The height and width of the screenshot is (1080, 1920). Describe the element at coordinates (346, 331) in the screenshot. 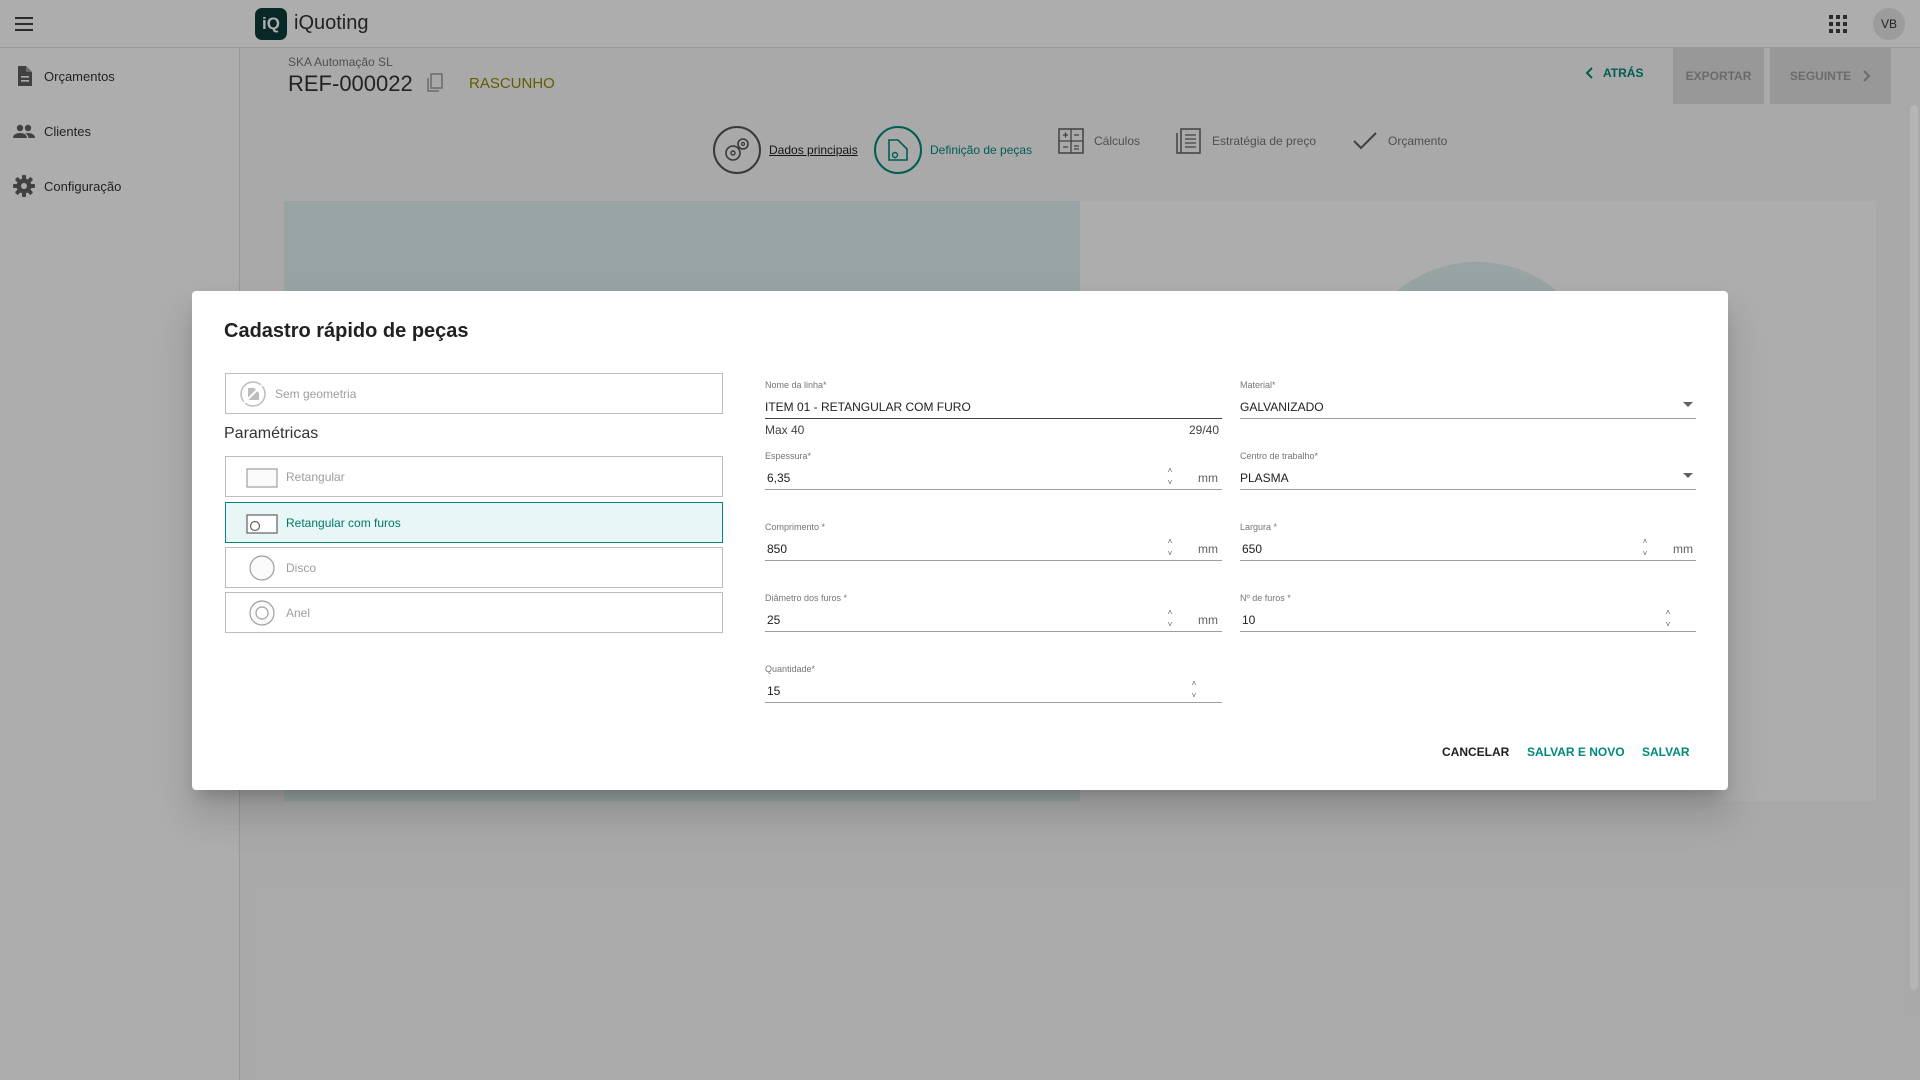

I see `dialog-title: Cadastro rápido de peças` at that location.